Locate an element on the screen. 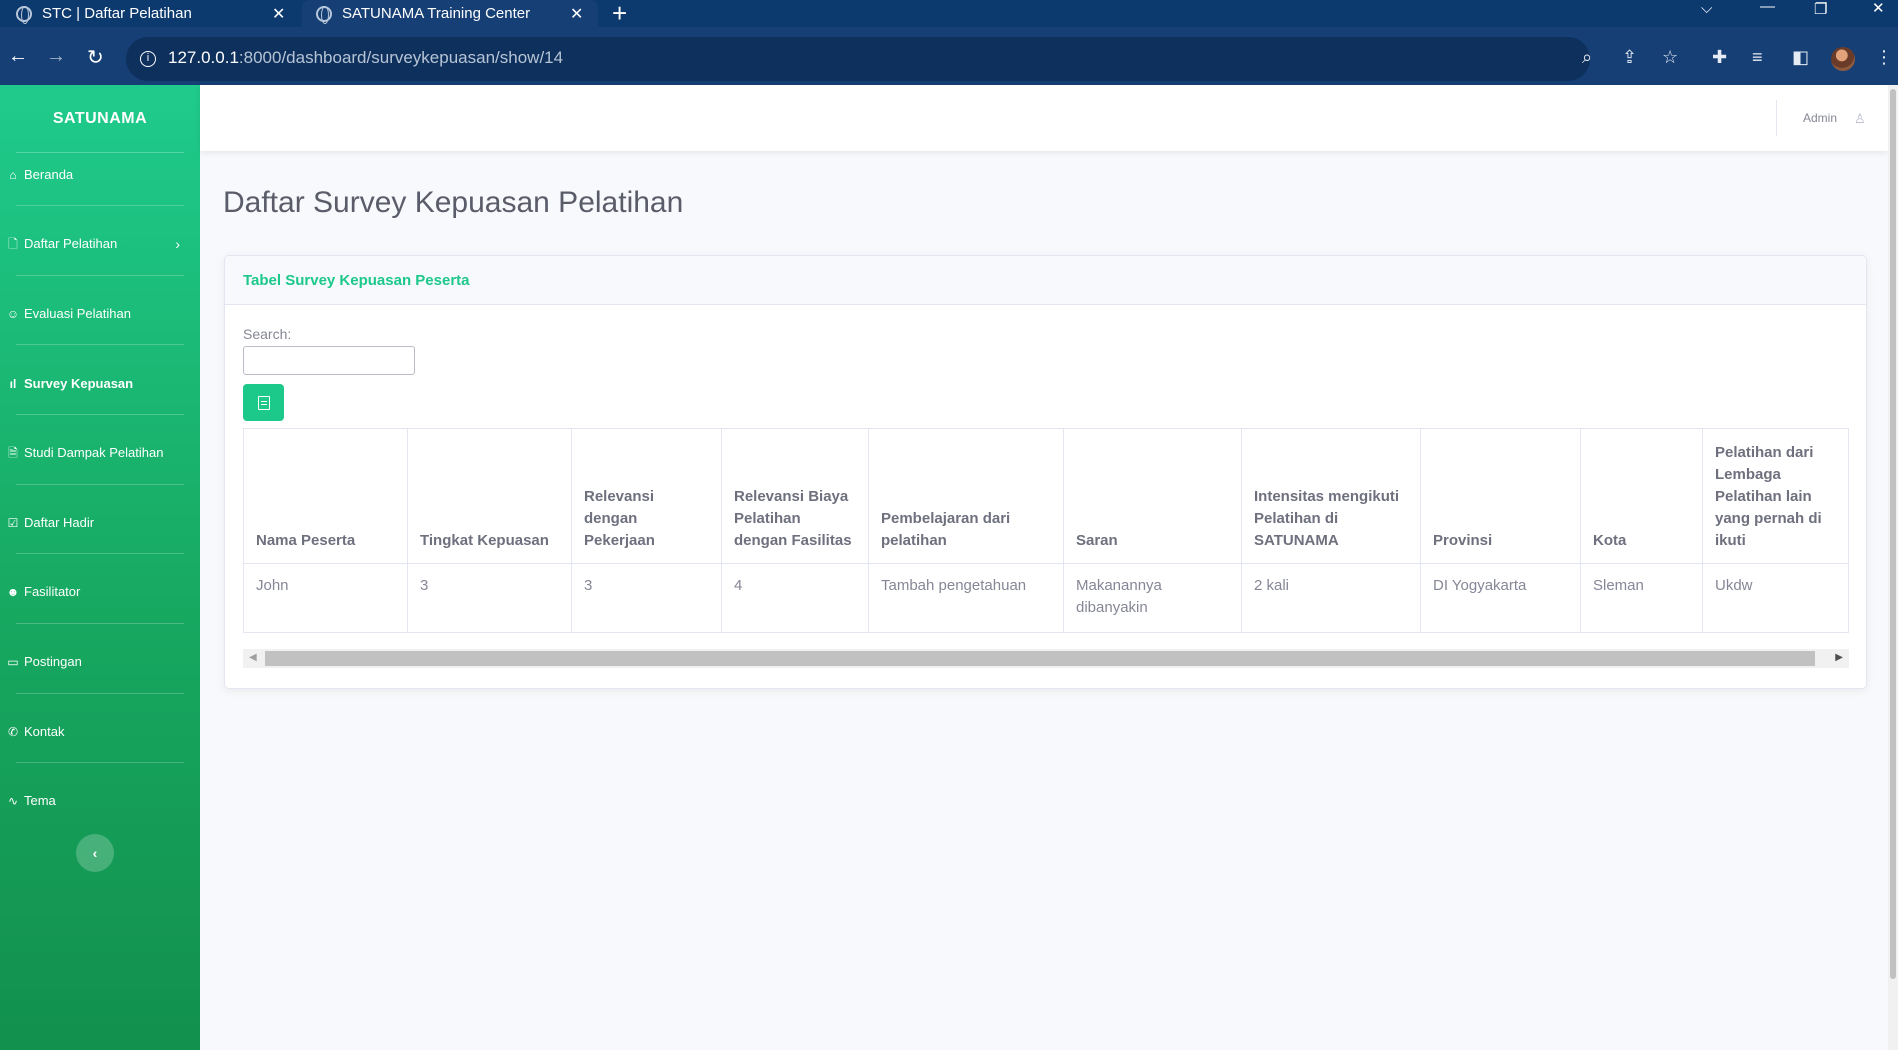 Image resolution: width=1898 pixels, height=1050 pixels. column-header: Relevansi dengan Pekerjaan is located at coordinates (646, 496).